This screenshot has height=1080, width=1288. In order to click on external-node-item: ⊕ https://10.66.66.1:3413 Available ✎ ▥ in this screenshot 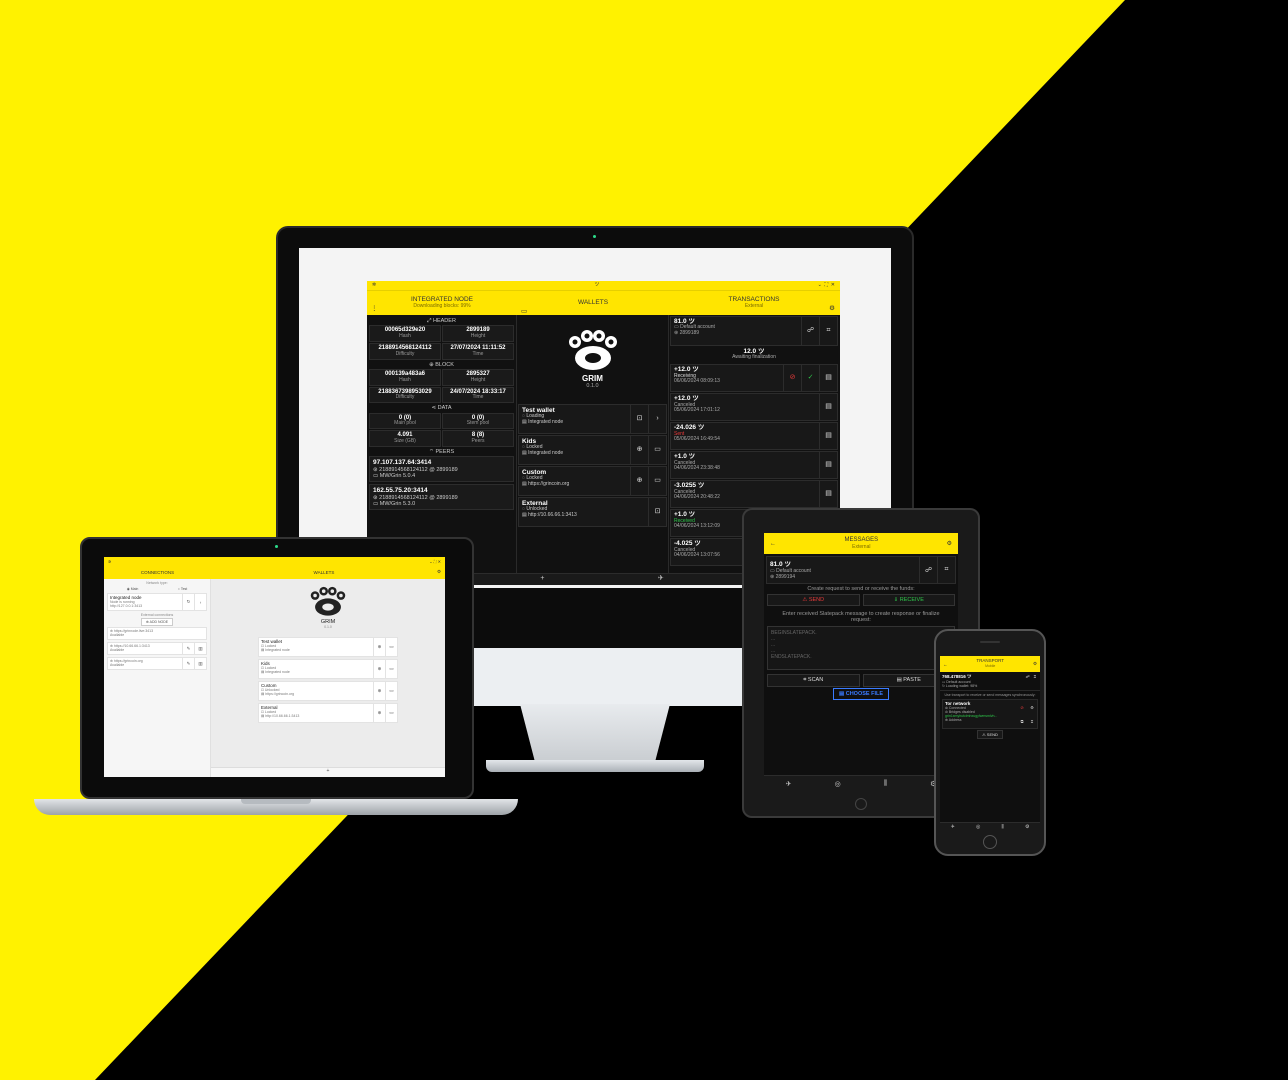, I will do `click(157, 648)`.